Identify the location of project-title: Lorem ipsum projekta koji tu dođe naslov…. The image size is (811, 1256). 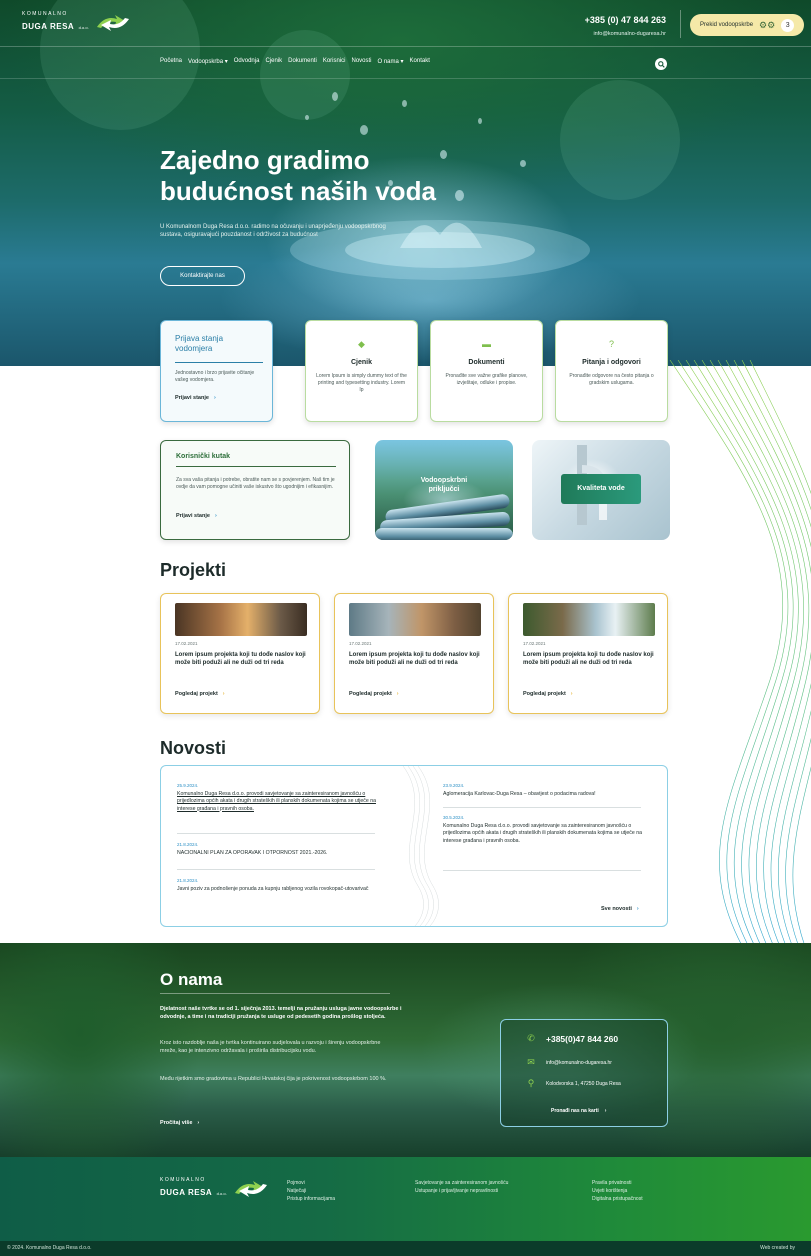
(588, 659).